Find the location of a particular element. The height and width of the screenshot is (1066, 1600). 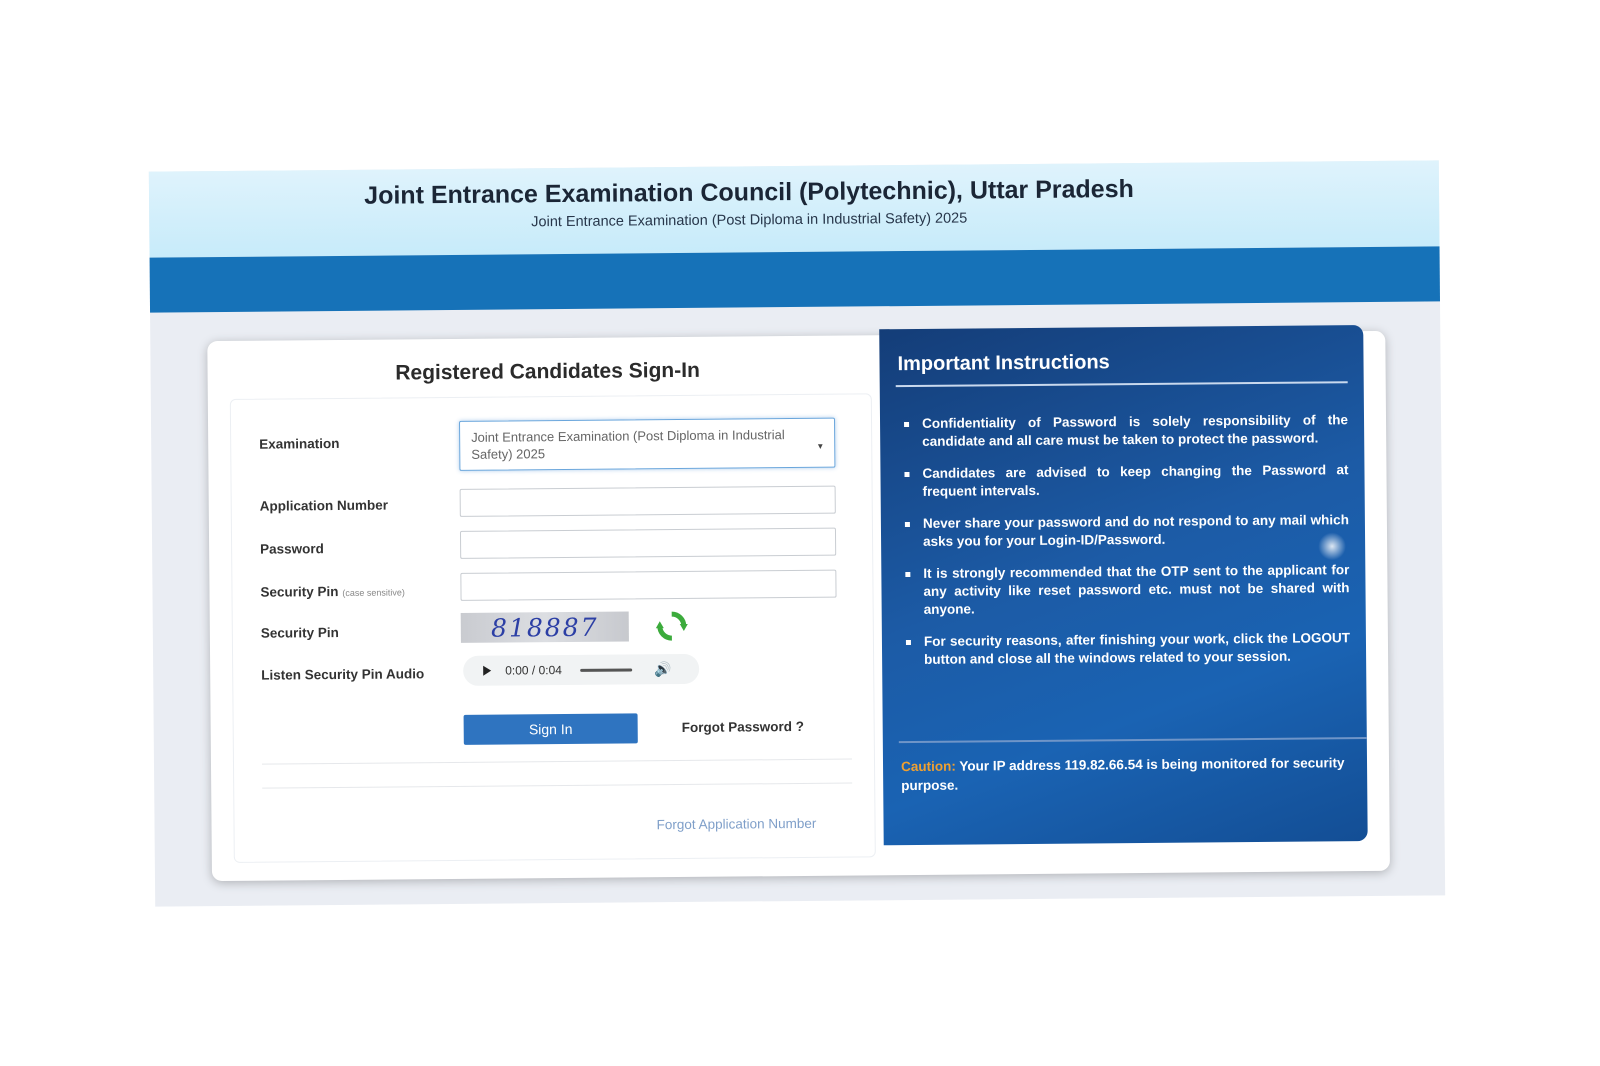

instructions-divider is located at coordinates (1121, 384).